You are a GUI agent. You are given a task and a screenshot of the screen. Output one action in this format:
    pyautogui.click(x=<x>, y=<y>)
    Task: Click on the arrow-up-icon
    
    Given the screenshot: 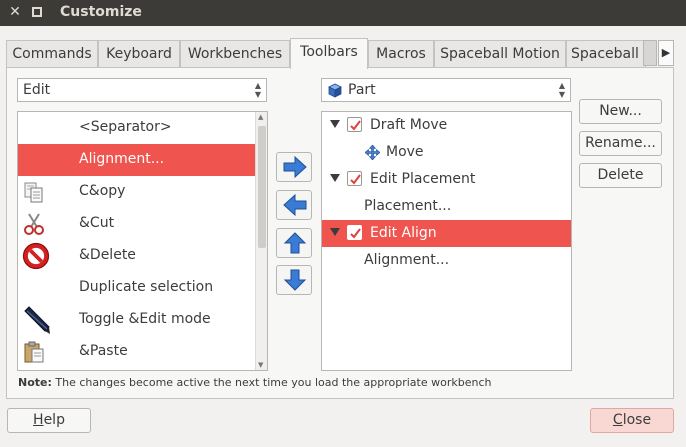 What is the action you would take?
    pyautogui.click(x=295, y=243)
    